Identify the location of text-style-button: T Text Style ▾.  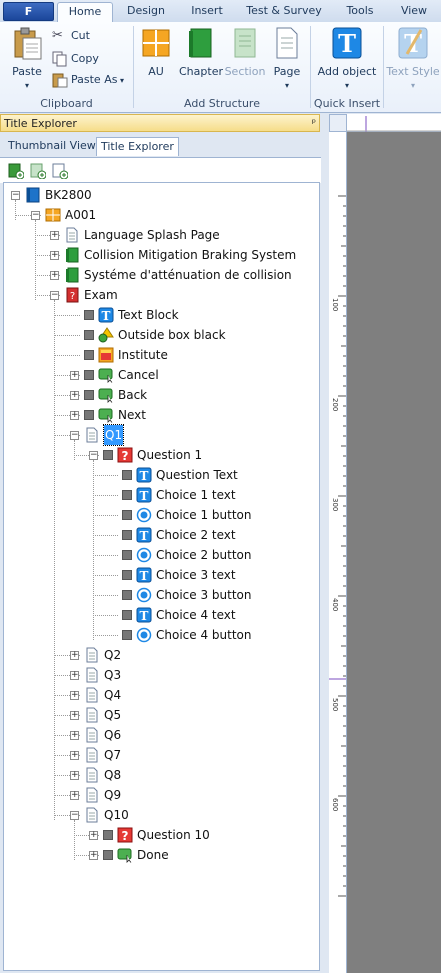
(413, 58).